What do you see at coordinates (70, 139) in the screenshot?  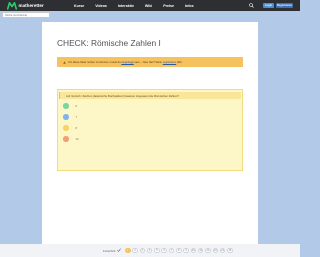 I see `quiz-option-4: 10` at bounding box center [70, 139].